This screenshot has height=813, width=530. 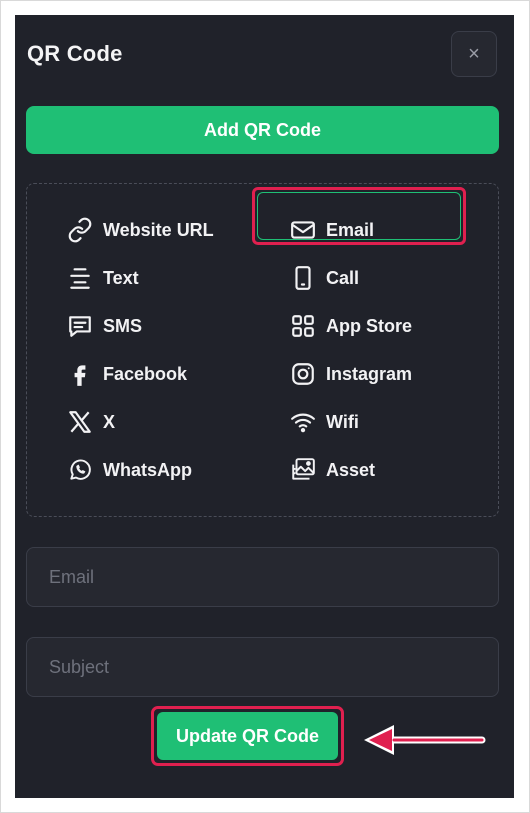 I want to click on email-option-selected-border, so click(x=359, y=216).